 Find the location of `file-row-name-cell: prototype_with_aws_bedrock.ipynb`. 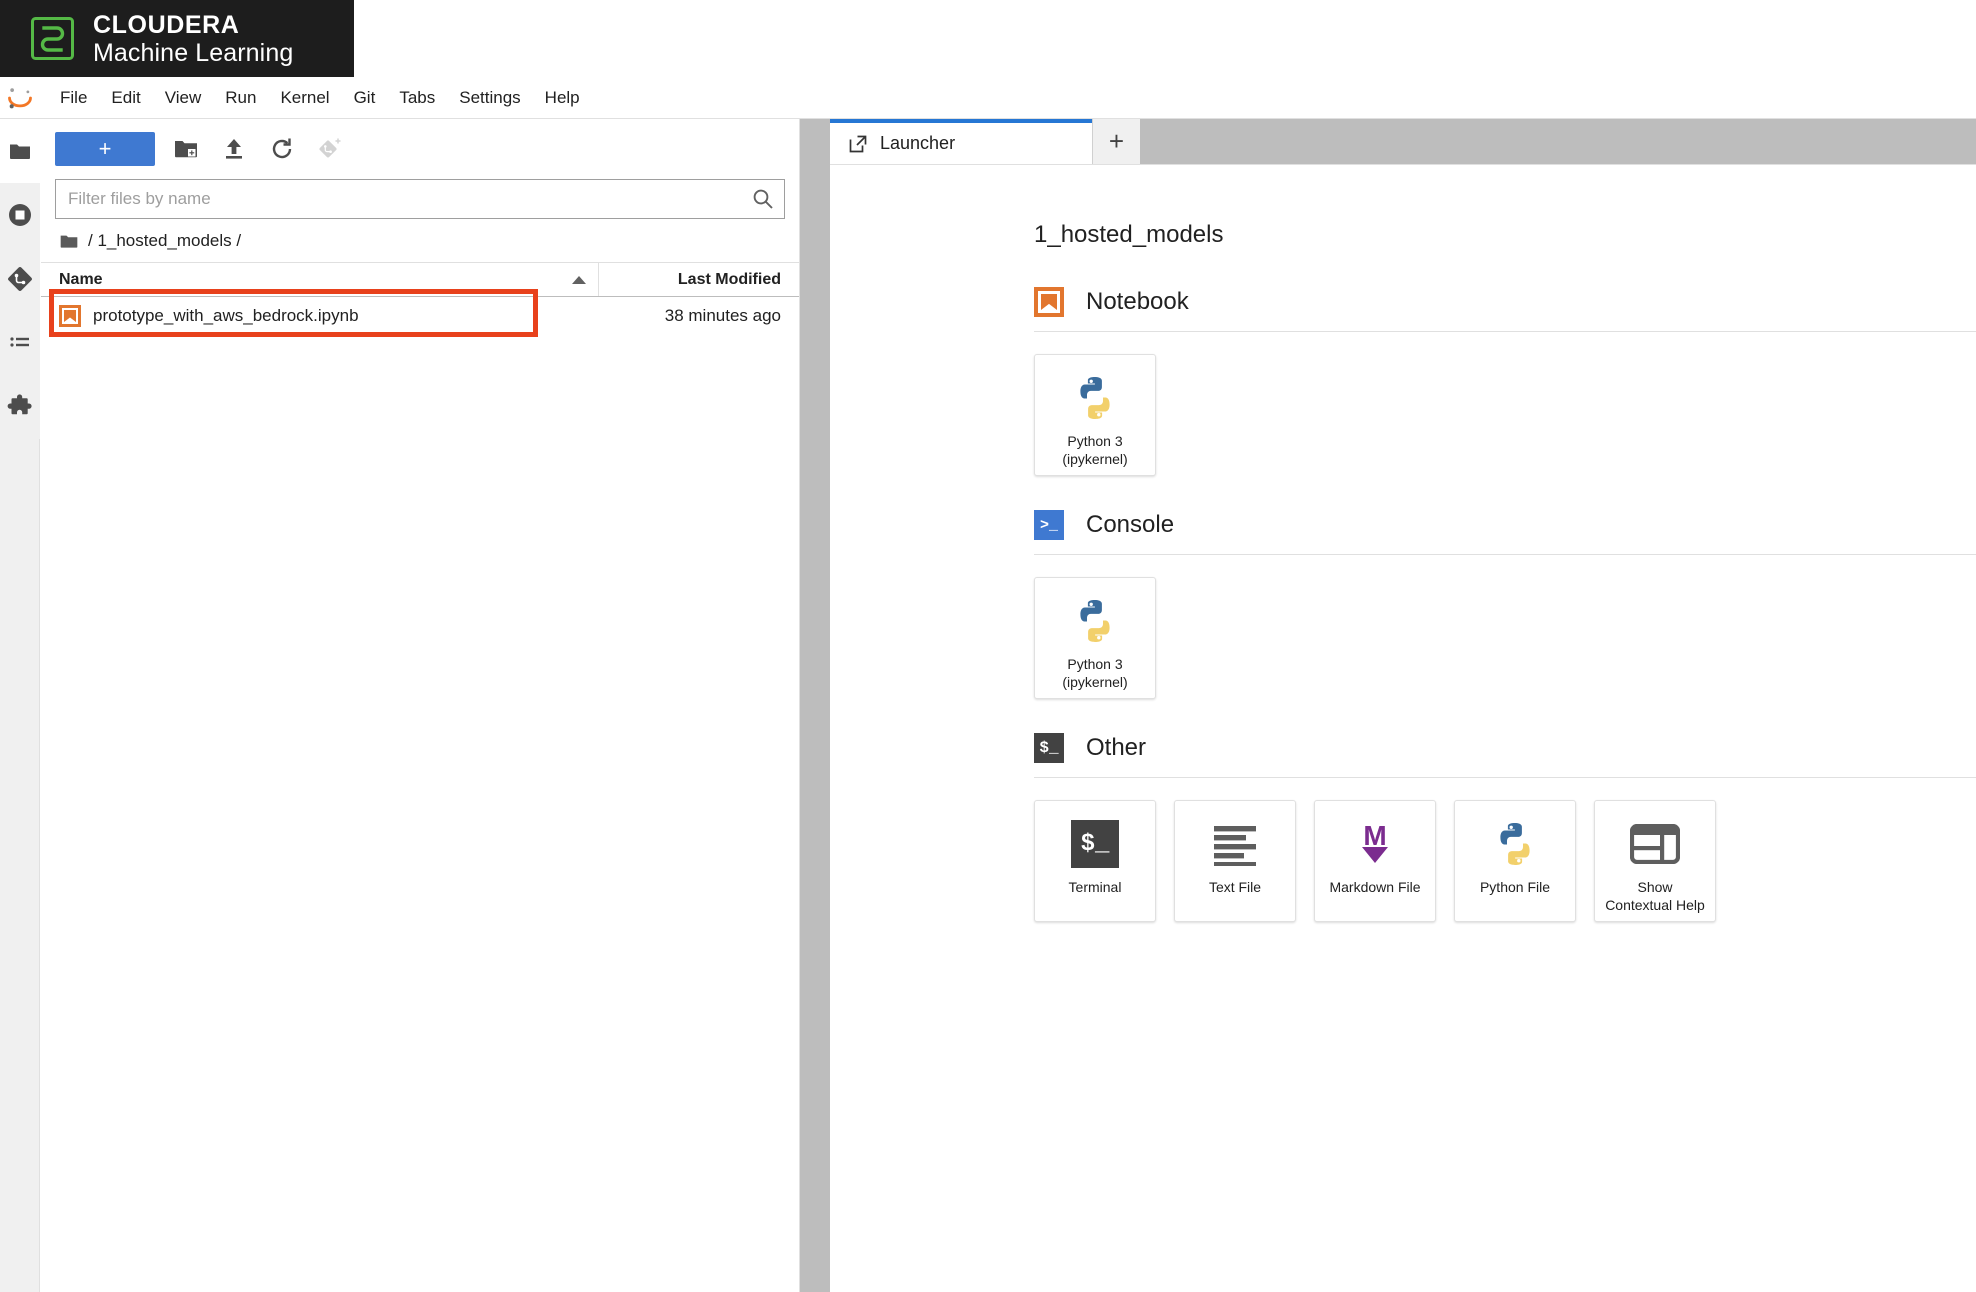

file-row-name-cell: prototype_with_aws_bedrock.ipynb is located at coordinates (320, 316).